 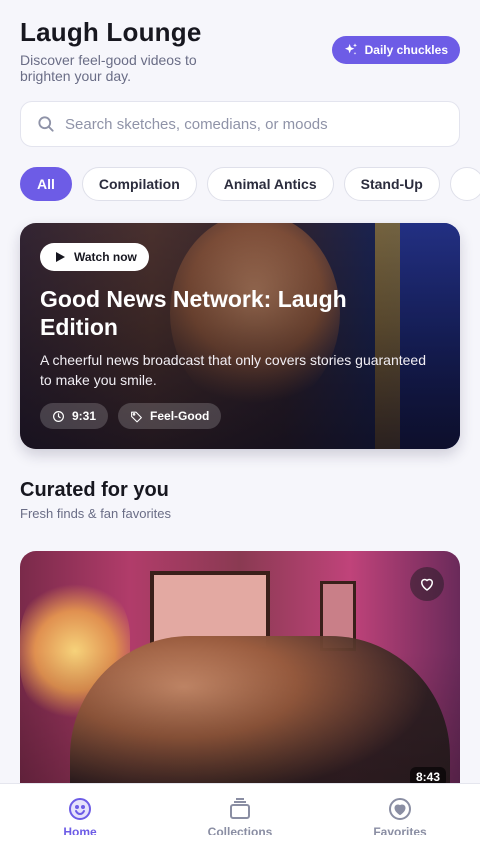 I want to click on featured-duration: 9:31, so click(x=84, y=416).